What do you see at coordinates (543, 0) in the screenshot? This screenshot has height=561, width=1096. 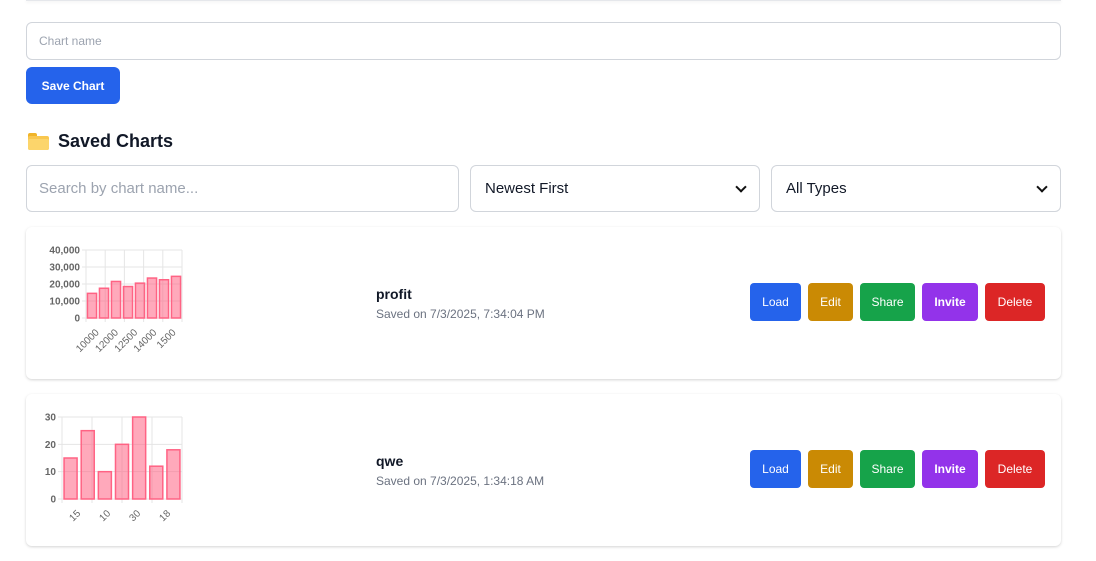 I see `previous-panel-edge` at bounding box center [543, 0].